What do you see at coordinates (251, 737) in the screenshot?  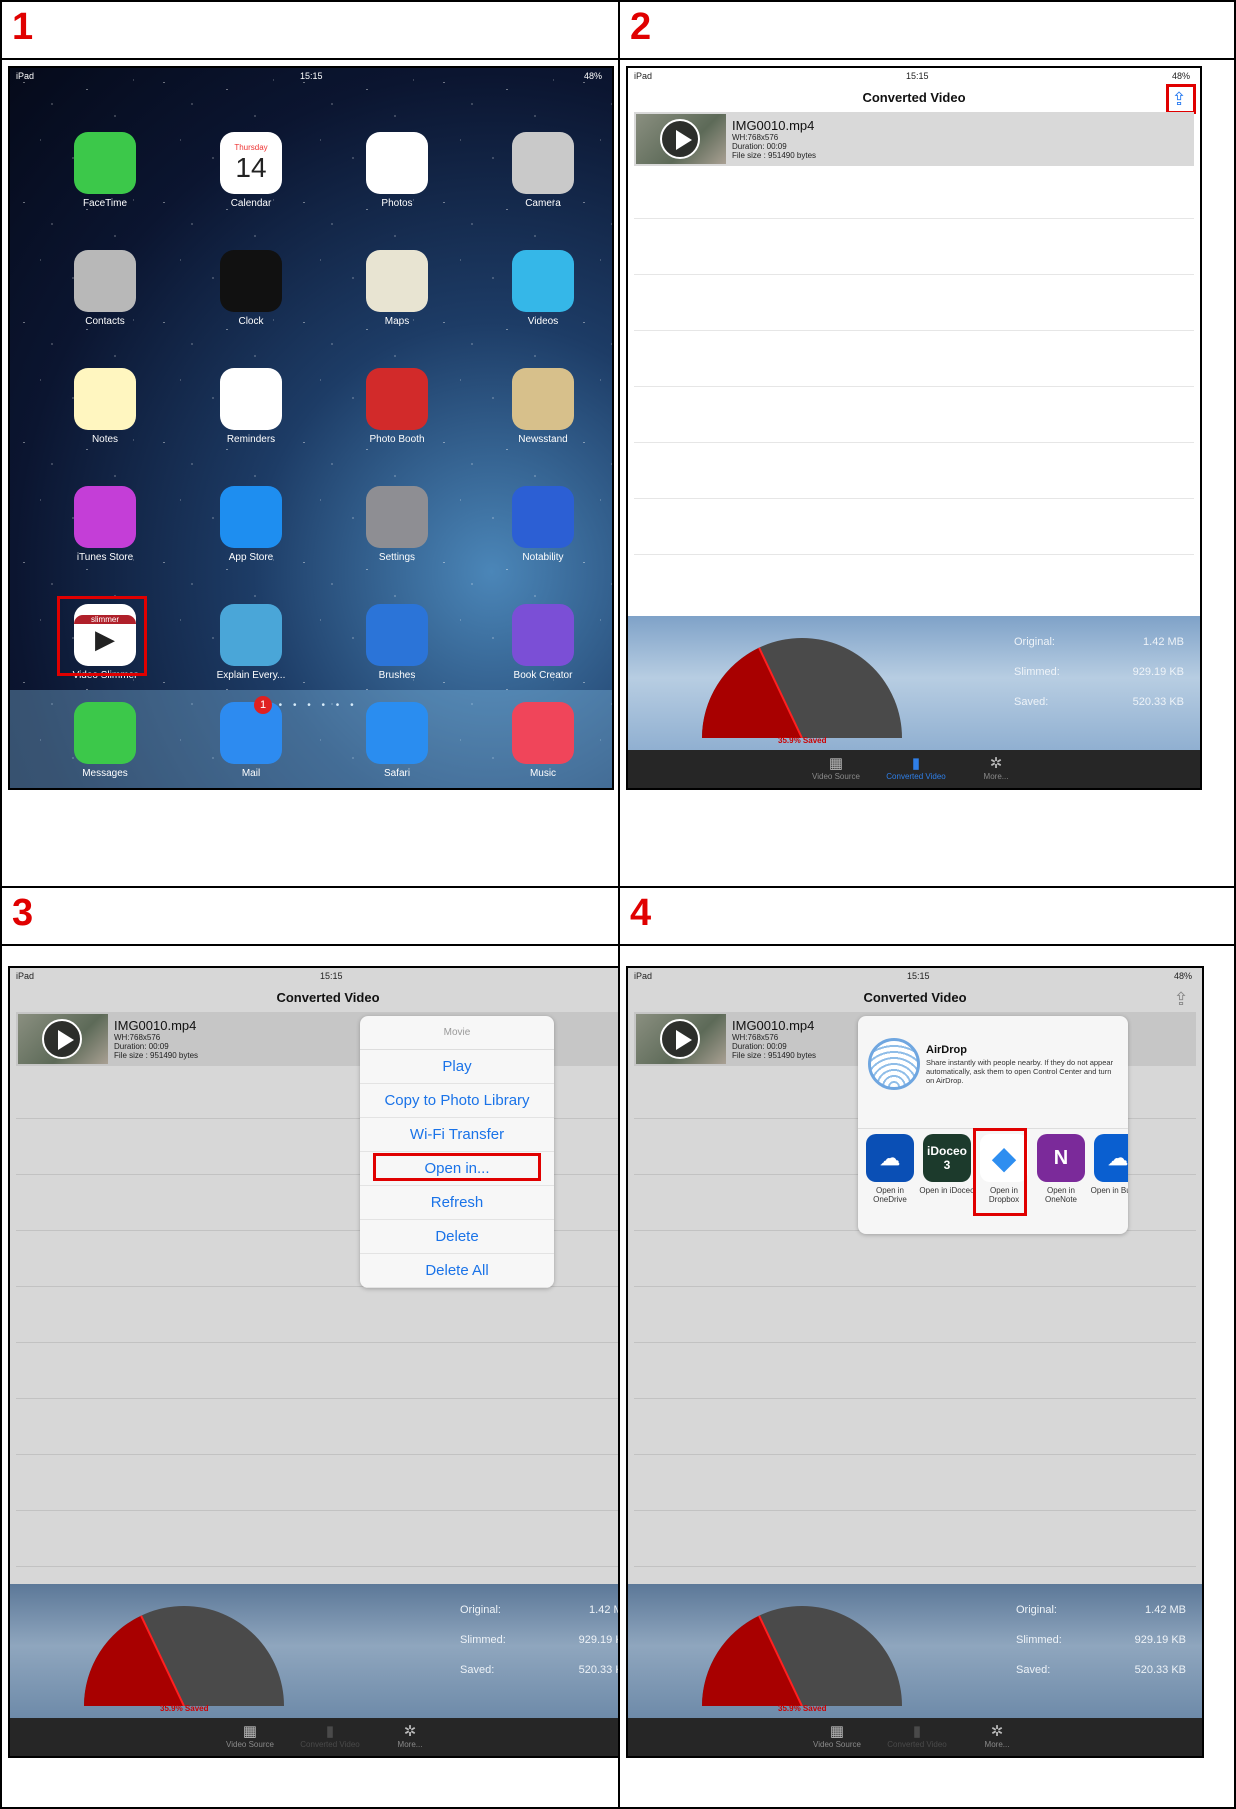 I see `dock-app-mail: 1 Mail` at bounding box center [251, 737].